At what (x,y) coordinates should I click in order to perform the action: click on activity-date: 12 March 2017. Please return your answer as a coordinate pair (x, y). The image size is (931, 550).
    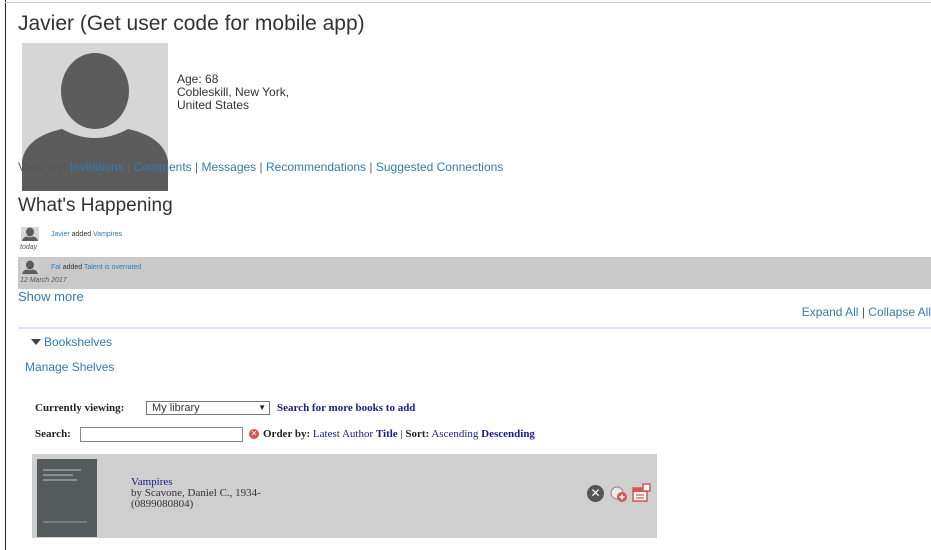
    Looking at the image, I should click on (43, 280).